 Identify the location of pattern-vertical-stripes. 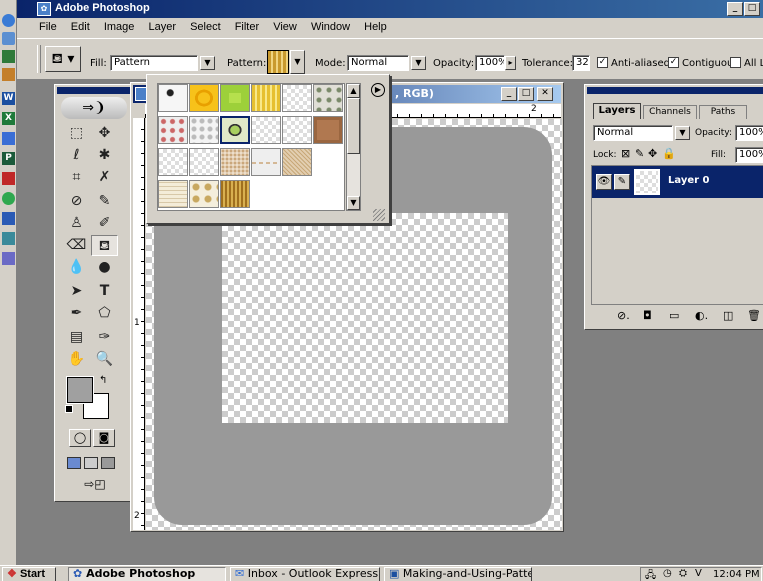
(266, 98).